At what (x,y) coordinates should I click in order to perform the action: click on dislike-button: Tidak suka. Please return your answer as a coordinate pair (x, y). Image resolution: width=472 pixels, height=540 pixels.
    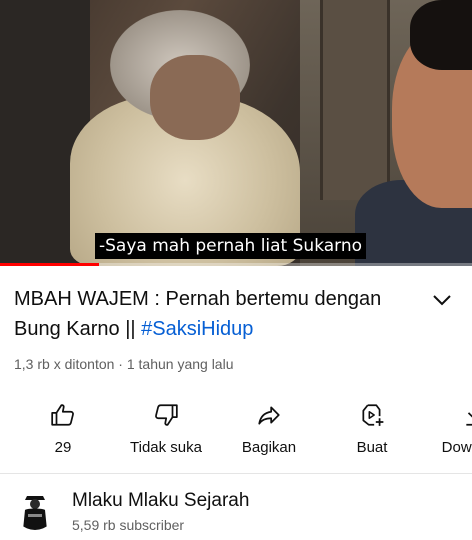
    Looking at the image, I should click on (166, 432).